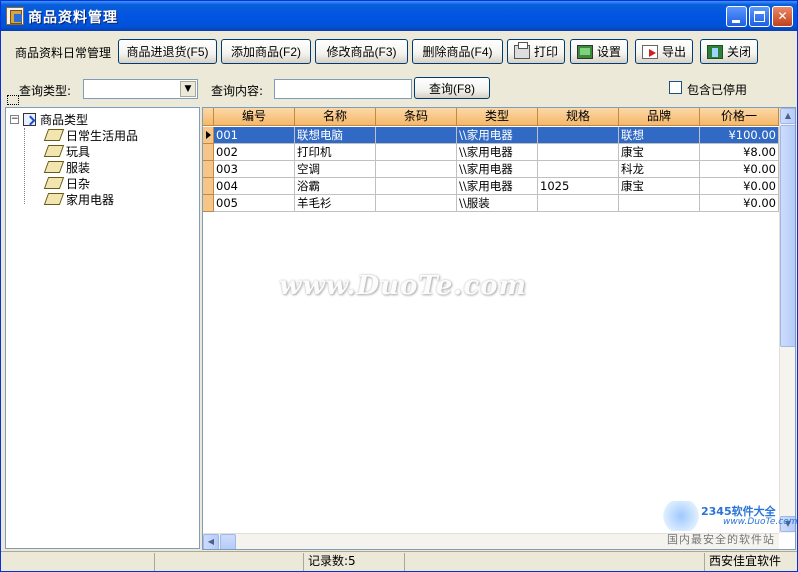 The height and width of the screenshot is (572, 798). What do you see at coordinates (759, 16) in the screenshot?
I see `maximize-button` at bounding box center [759, 16].